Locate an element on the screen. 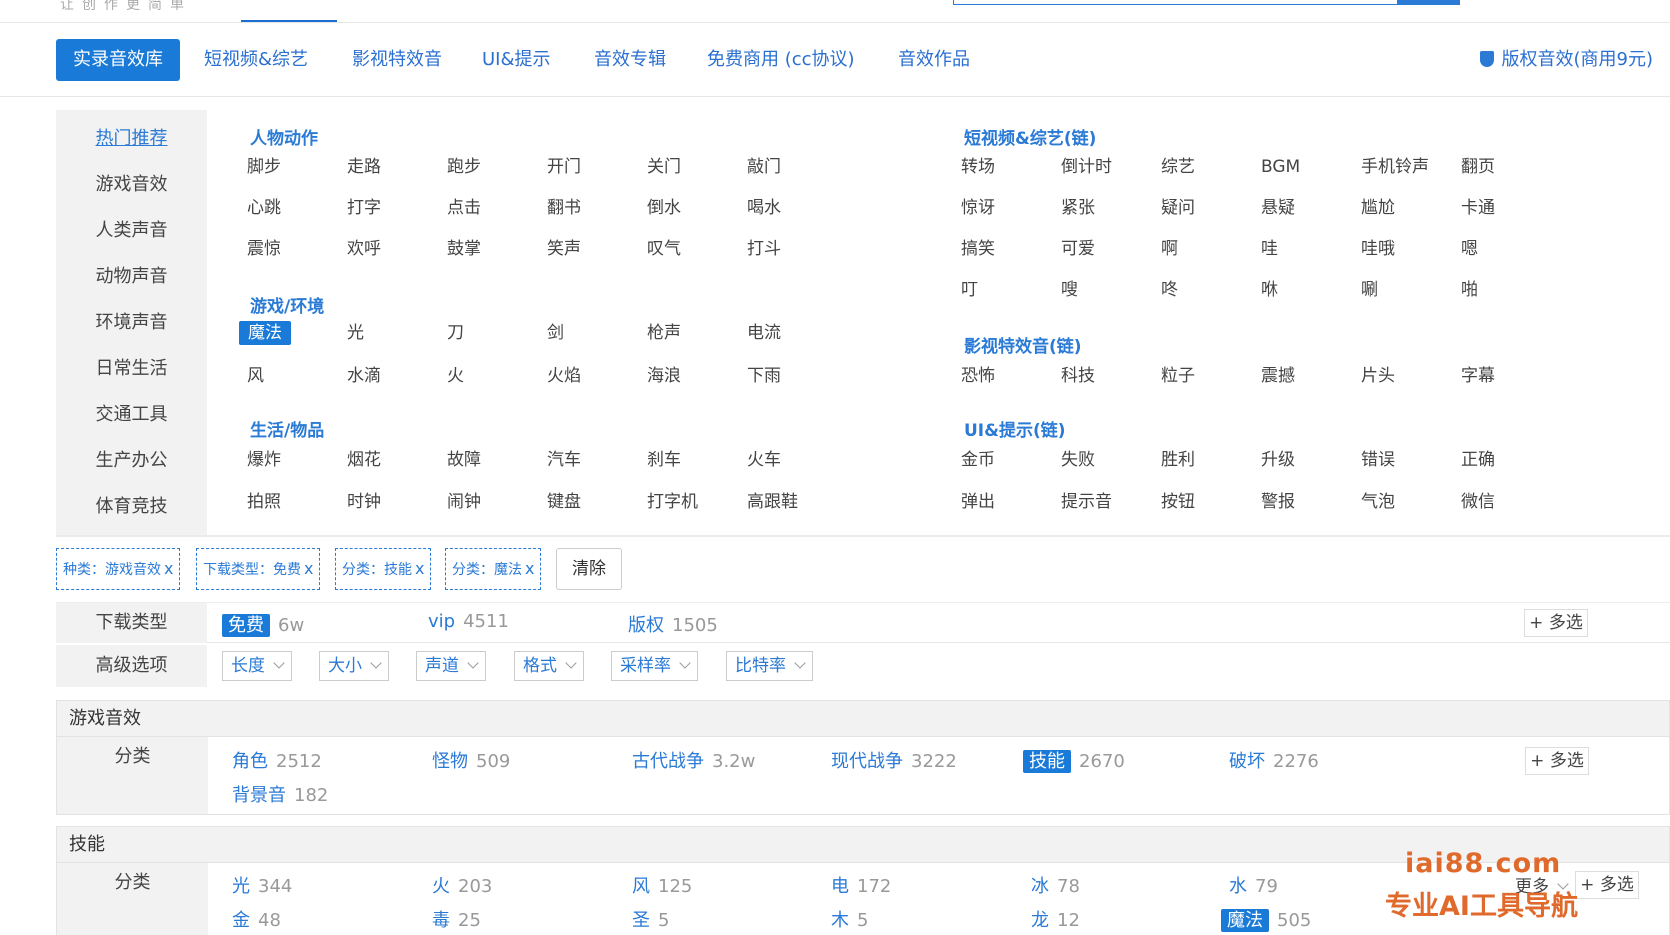 This screenshot has height=935, width=1670. keyword: 震惊 is located at coordinates (264, 249).